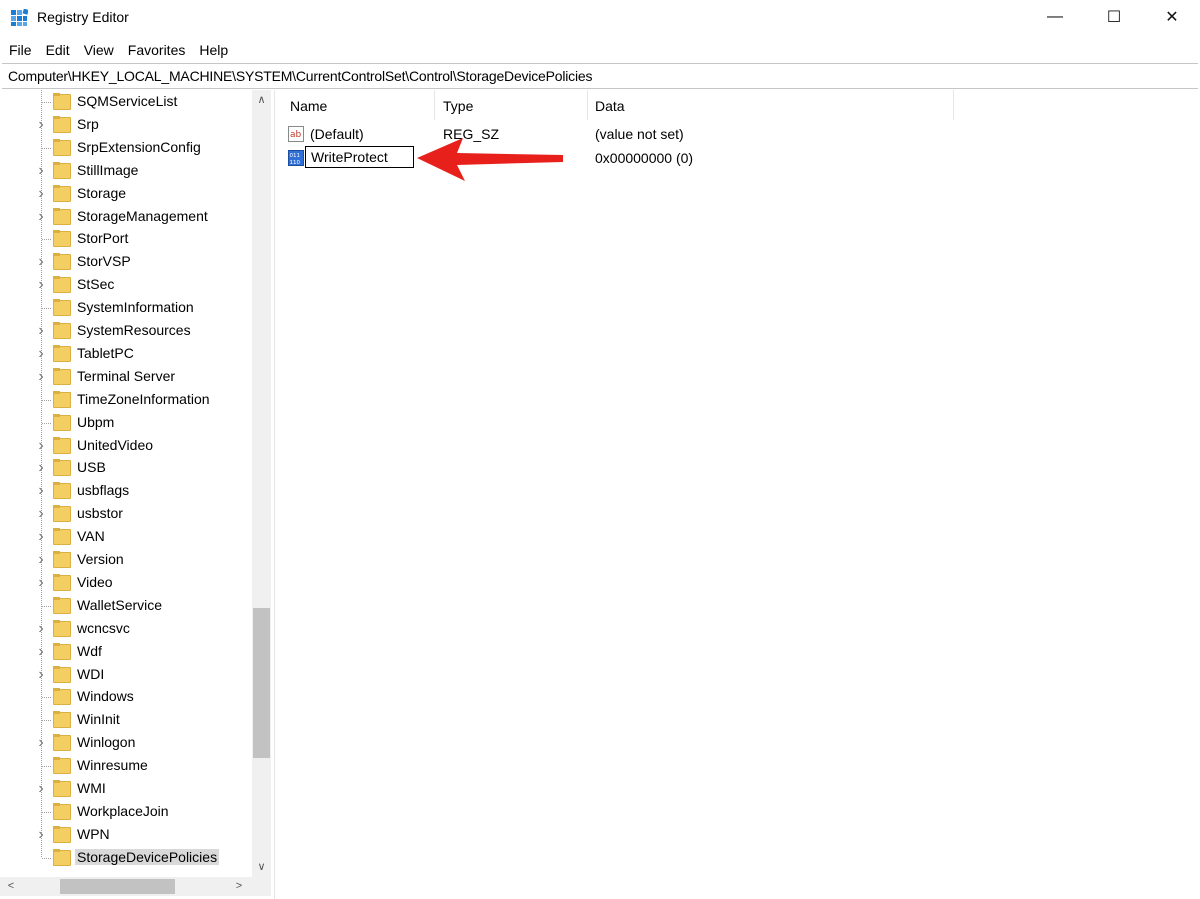  What do you see at coordinates (126, 468) in the screenshot?
I see `tree-item: › USB` at bounding box center [126, 468].